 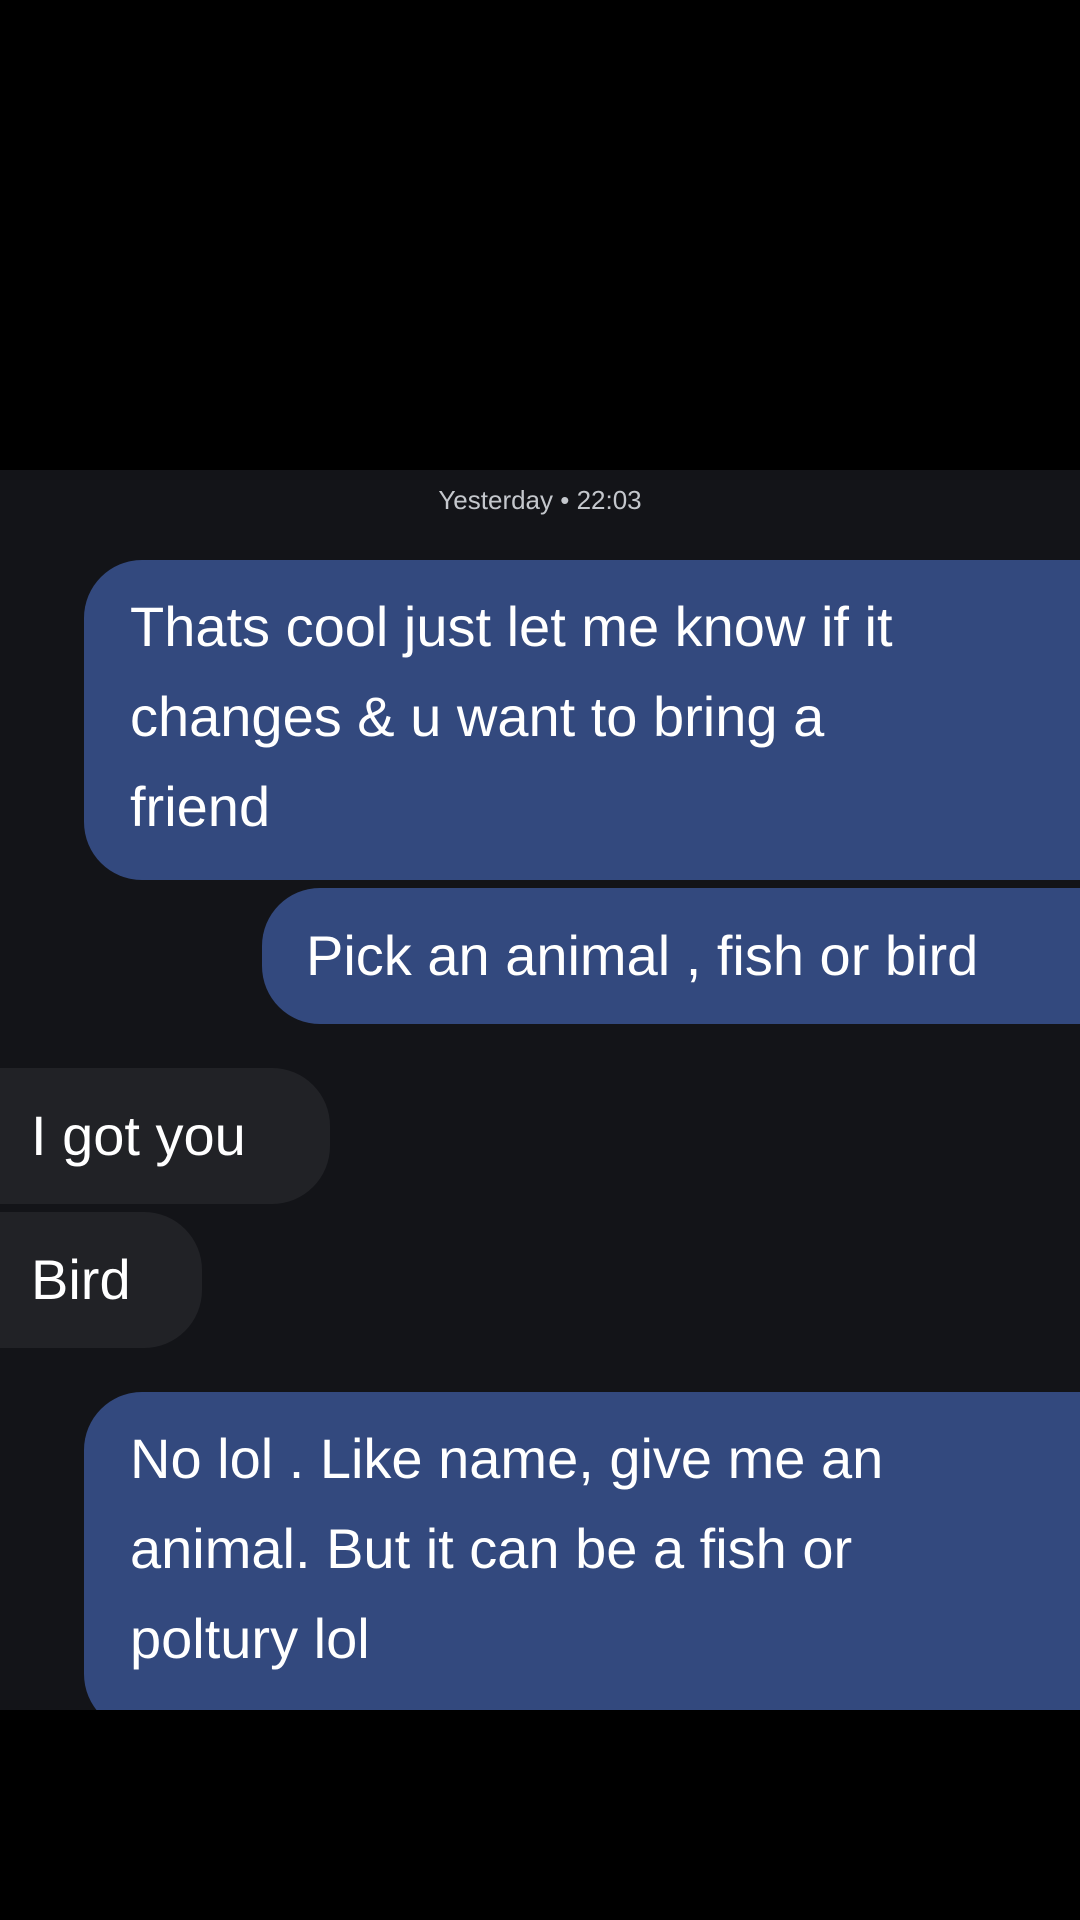 I want to click on received-message-bubble: Bird, so click(x=101, y=1280).